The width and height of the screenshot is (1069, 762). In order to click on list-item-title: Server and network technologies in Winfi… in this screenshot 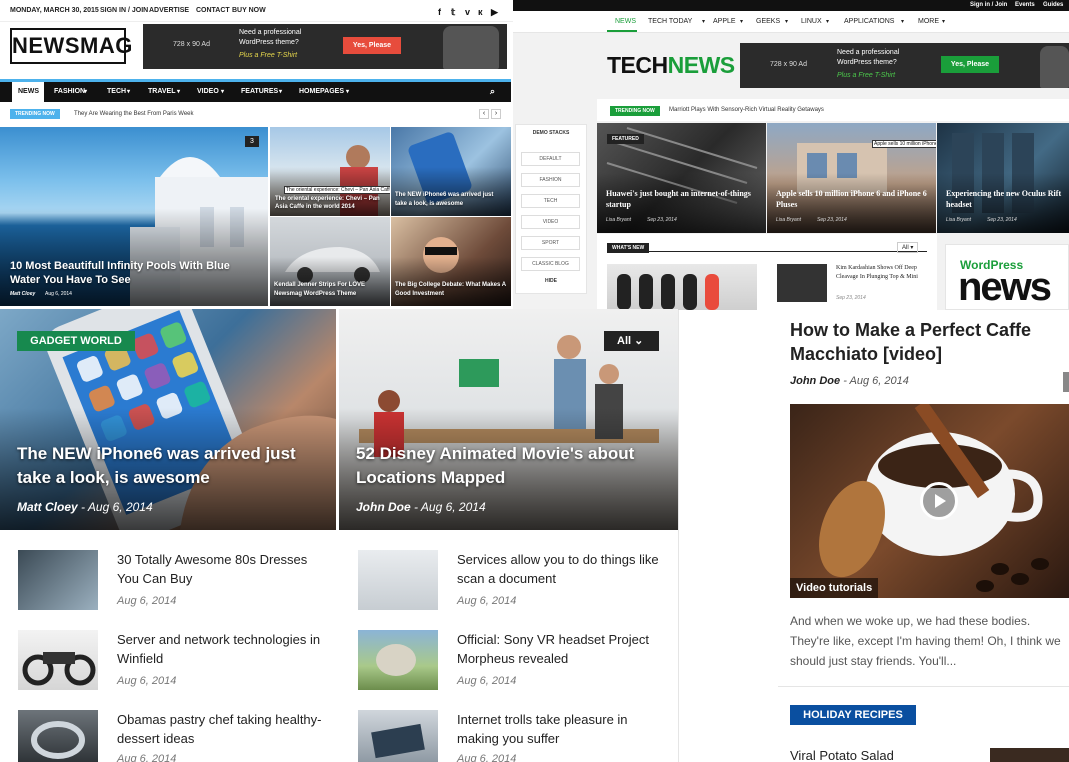, I will do `click(222, 649)`.